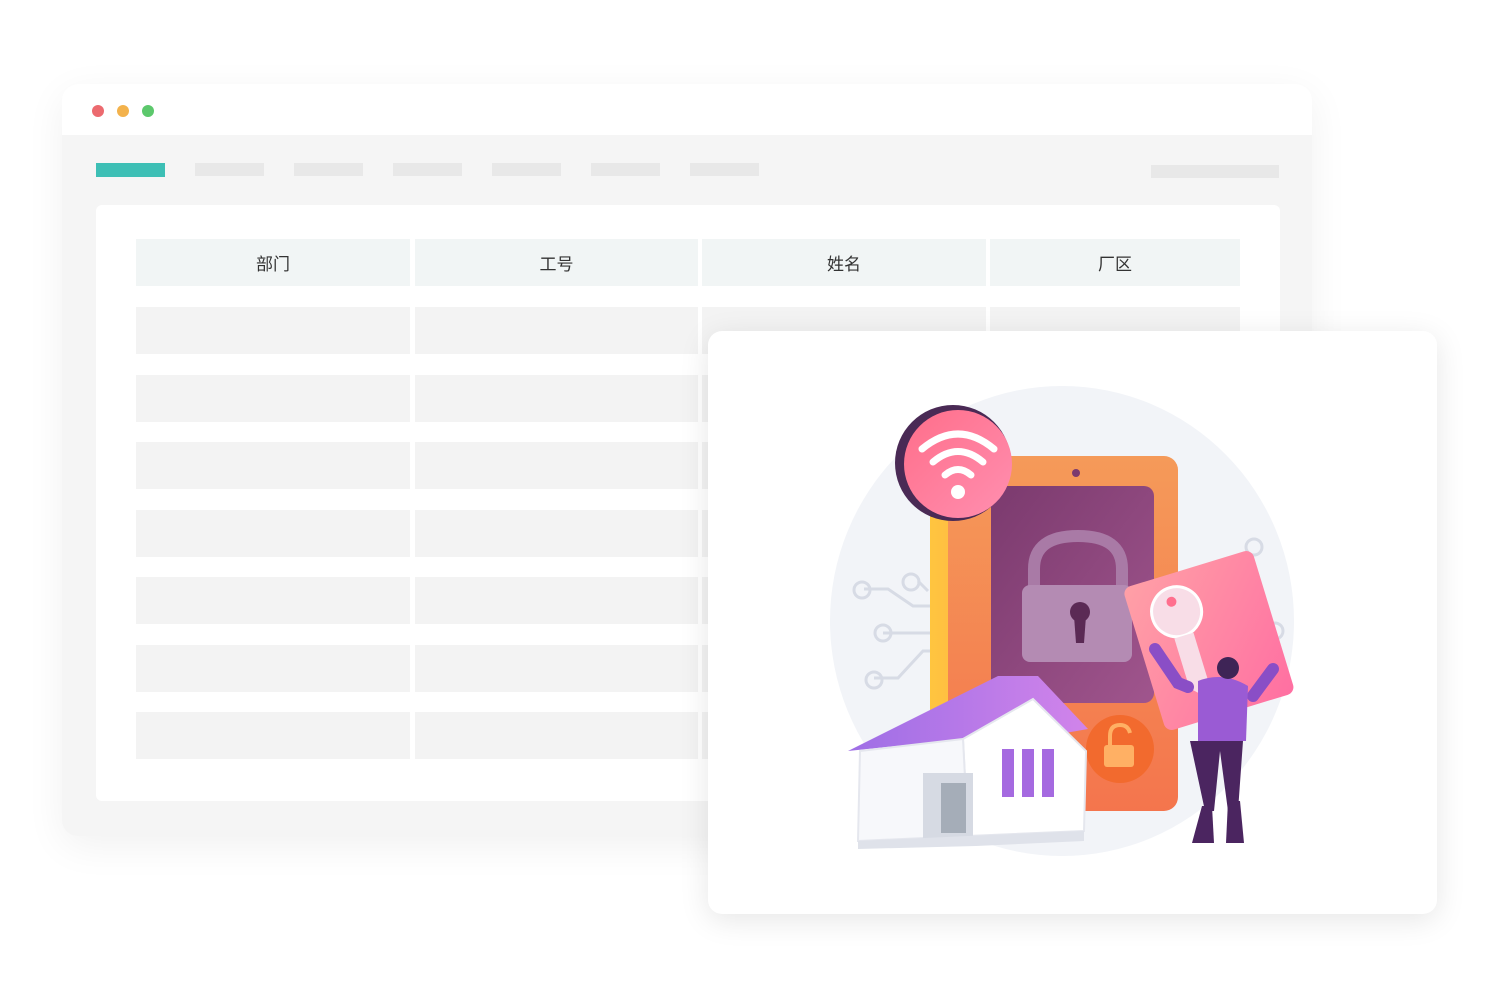 The image size is (1500, 1001). I want to click on column-header-department: 部门, so click(273, 262).